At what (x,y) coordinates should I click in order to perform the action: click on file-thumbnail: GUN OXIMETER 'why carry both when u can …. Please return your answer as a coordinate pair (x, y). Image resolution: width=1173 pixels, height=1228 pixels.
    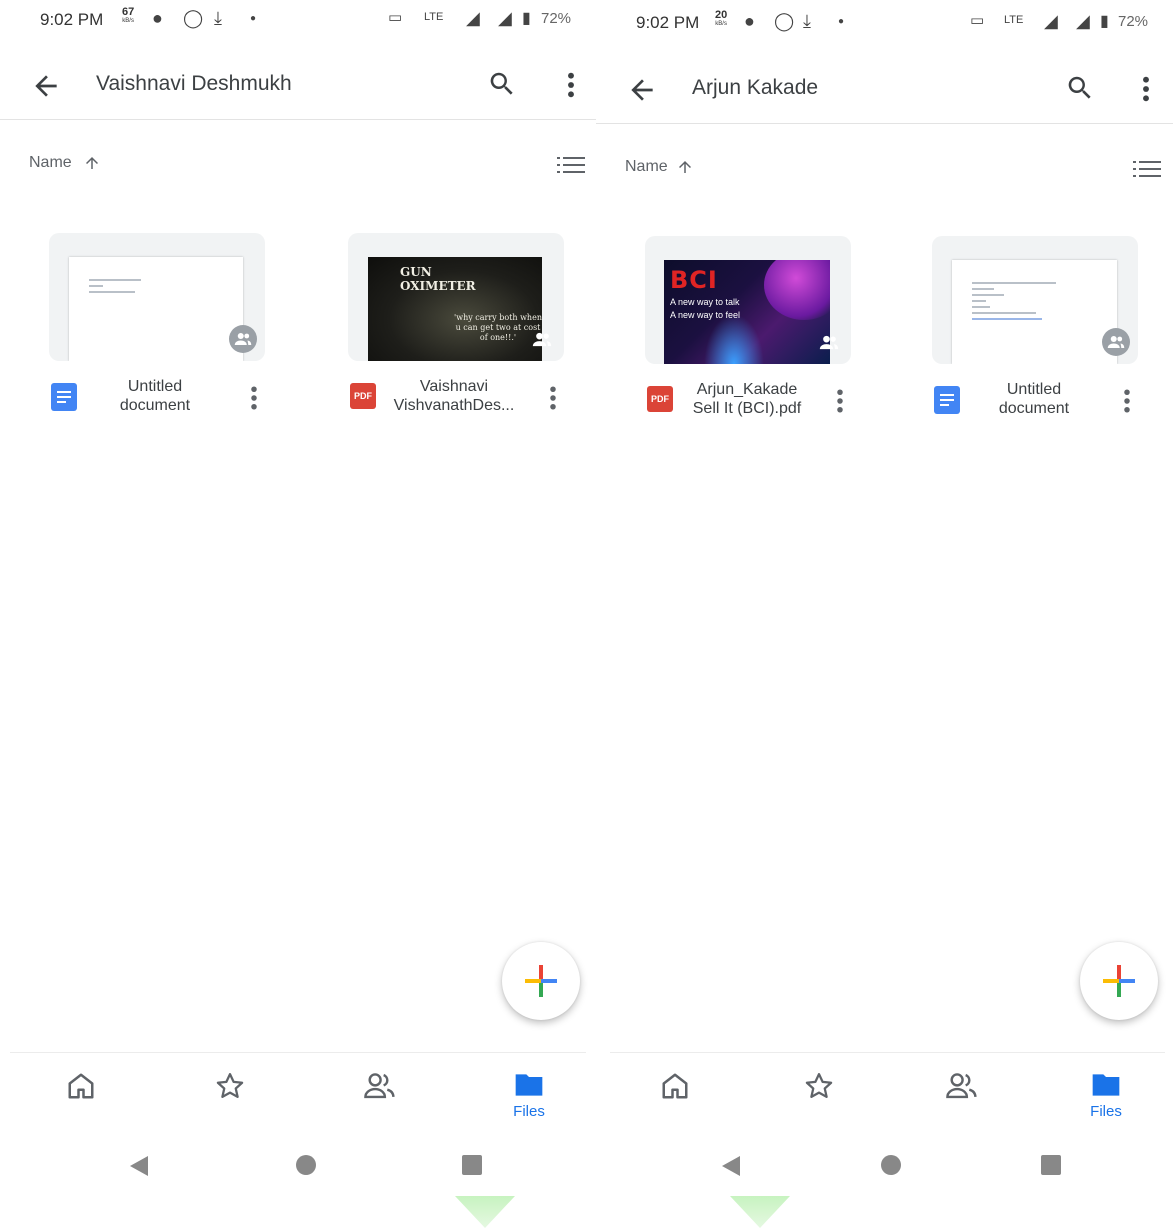
    Looking at the image, I should click on (456, 297).